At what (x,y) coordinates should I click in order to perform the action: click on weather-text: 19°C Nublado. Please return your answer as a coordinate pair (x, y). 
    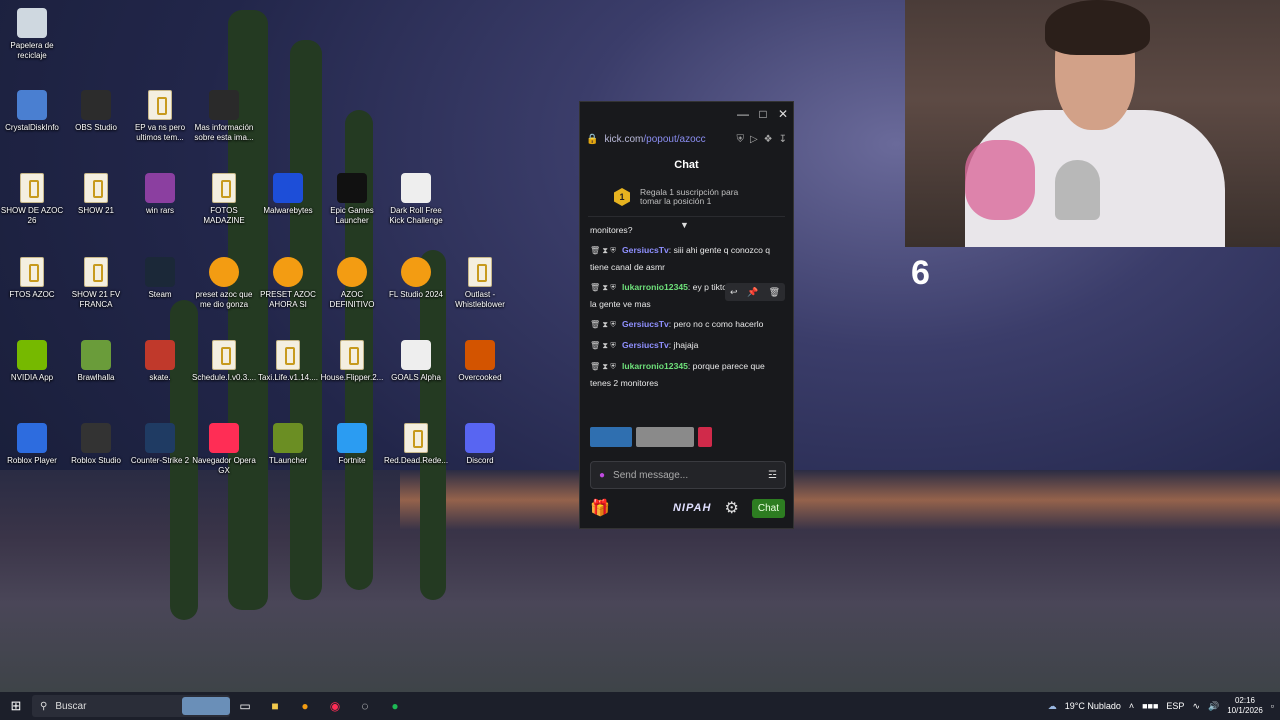
    Looking at the image, I should click on (1093, 706).